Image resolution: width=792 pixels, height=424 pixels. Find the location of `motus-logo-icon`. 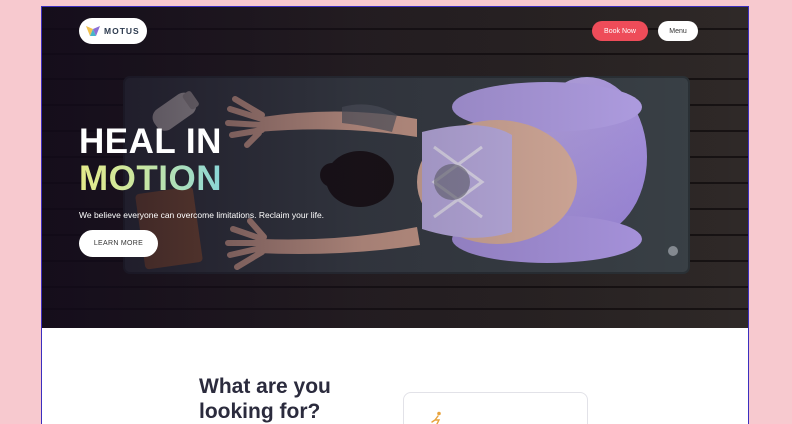

motus-logo-icon is located at coordinates (93, 31).